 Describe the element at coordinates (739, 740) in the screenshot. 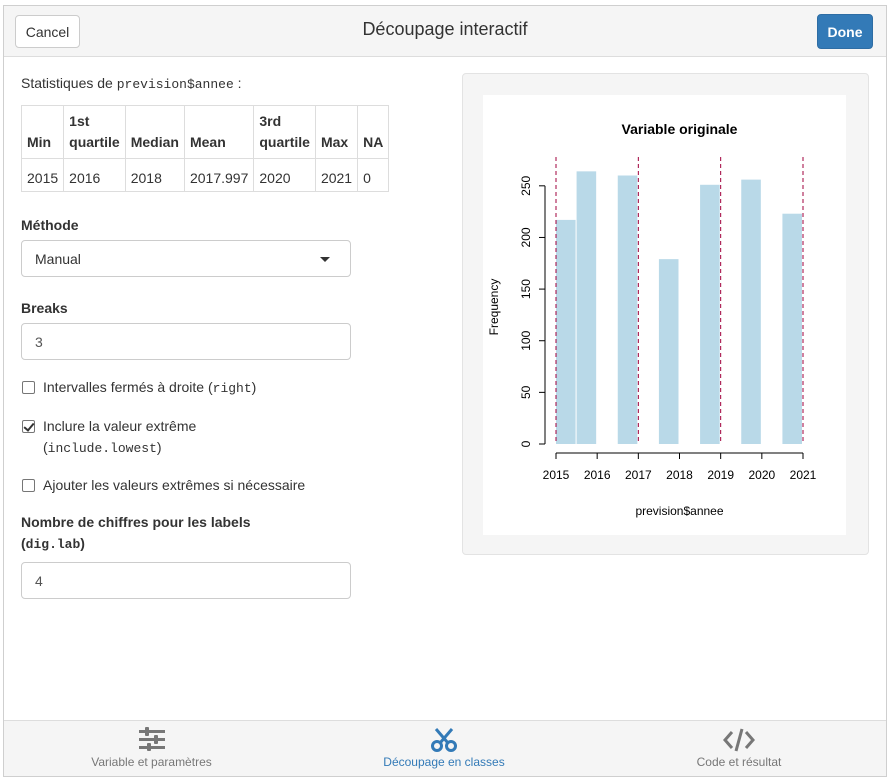

I see `code-icon` at that location.